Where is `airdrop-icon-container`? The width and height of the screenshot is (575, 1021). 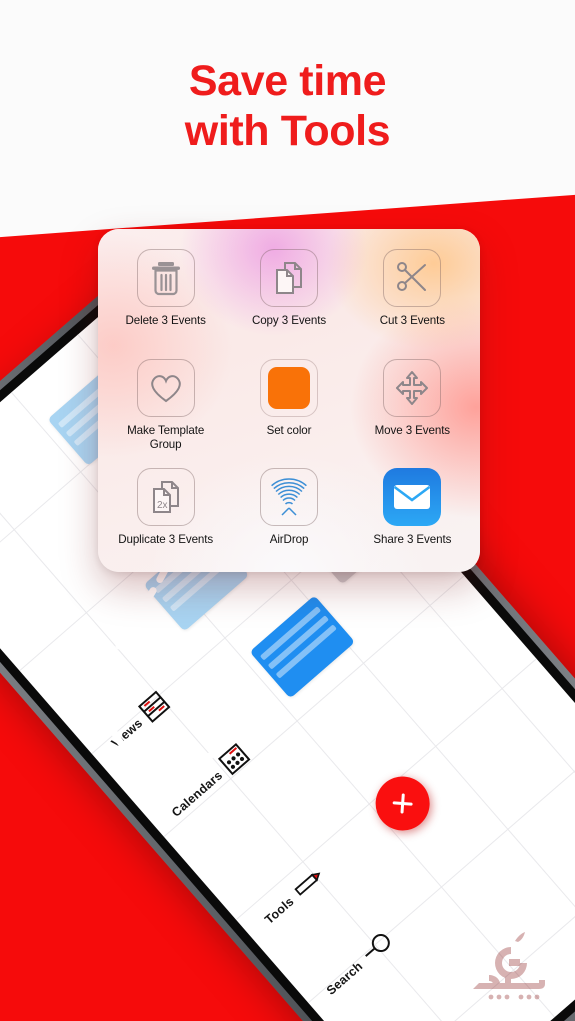
airdrop-icon-container is located at coordinates (288, 497).